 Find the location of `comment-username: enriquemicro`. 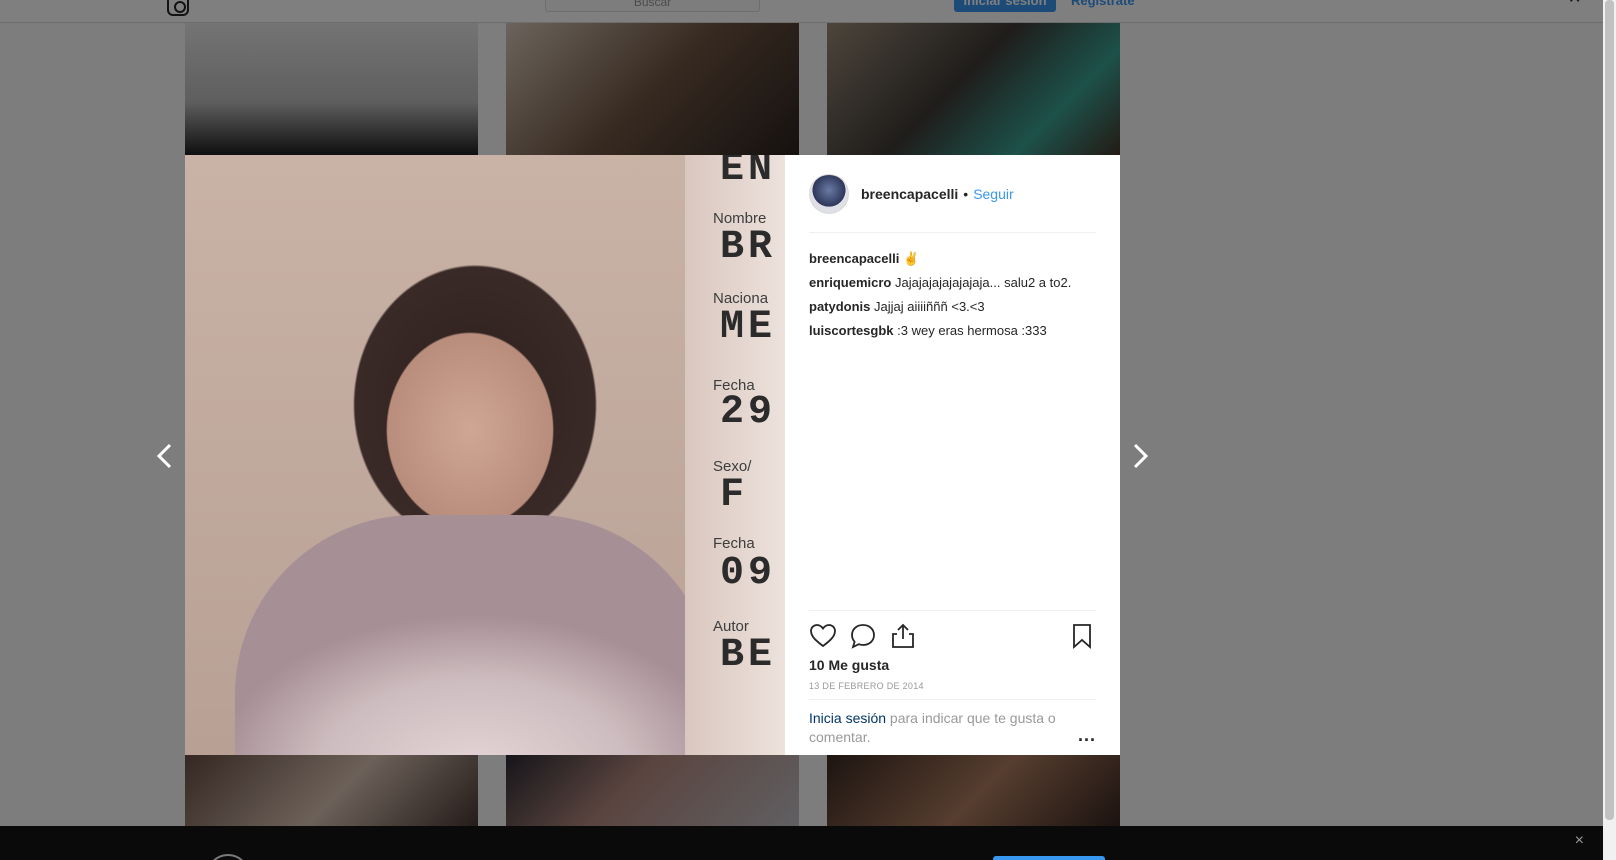

comment-username: enriquemicro is located at coordinates (850, 282).